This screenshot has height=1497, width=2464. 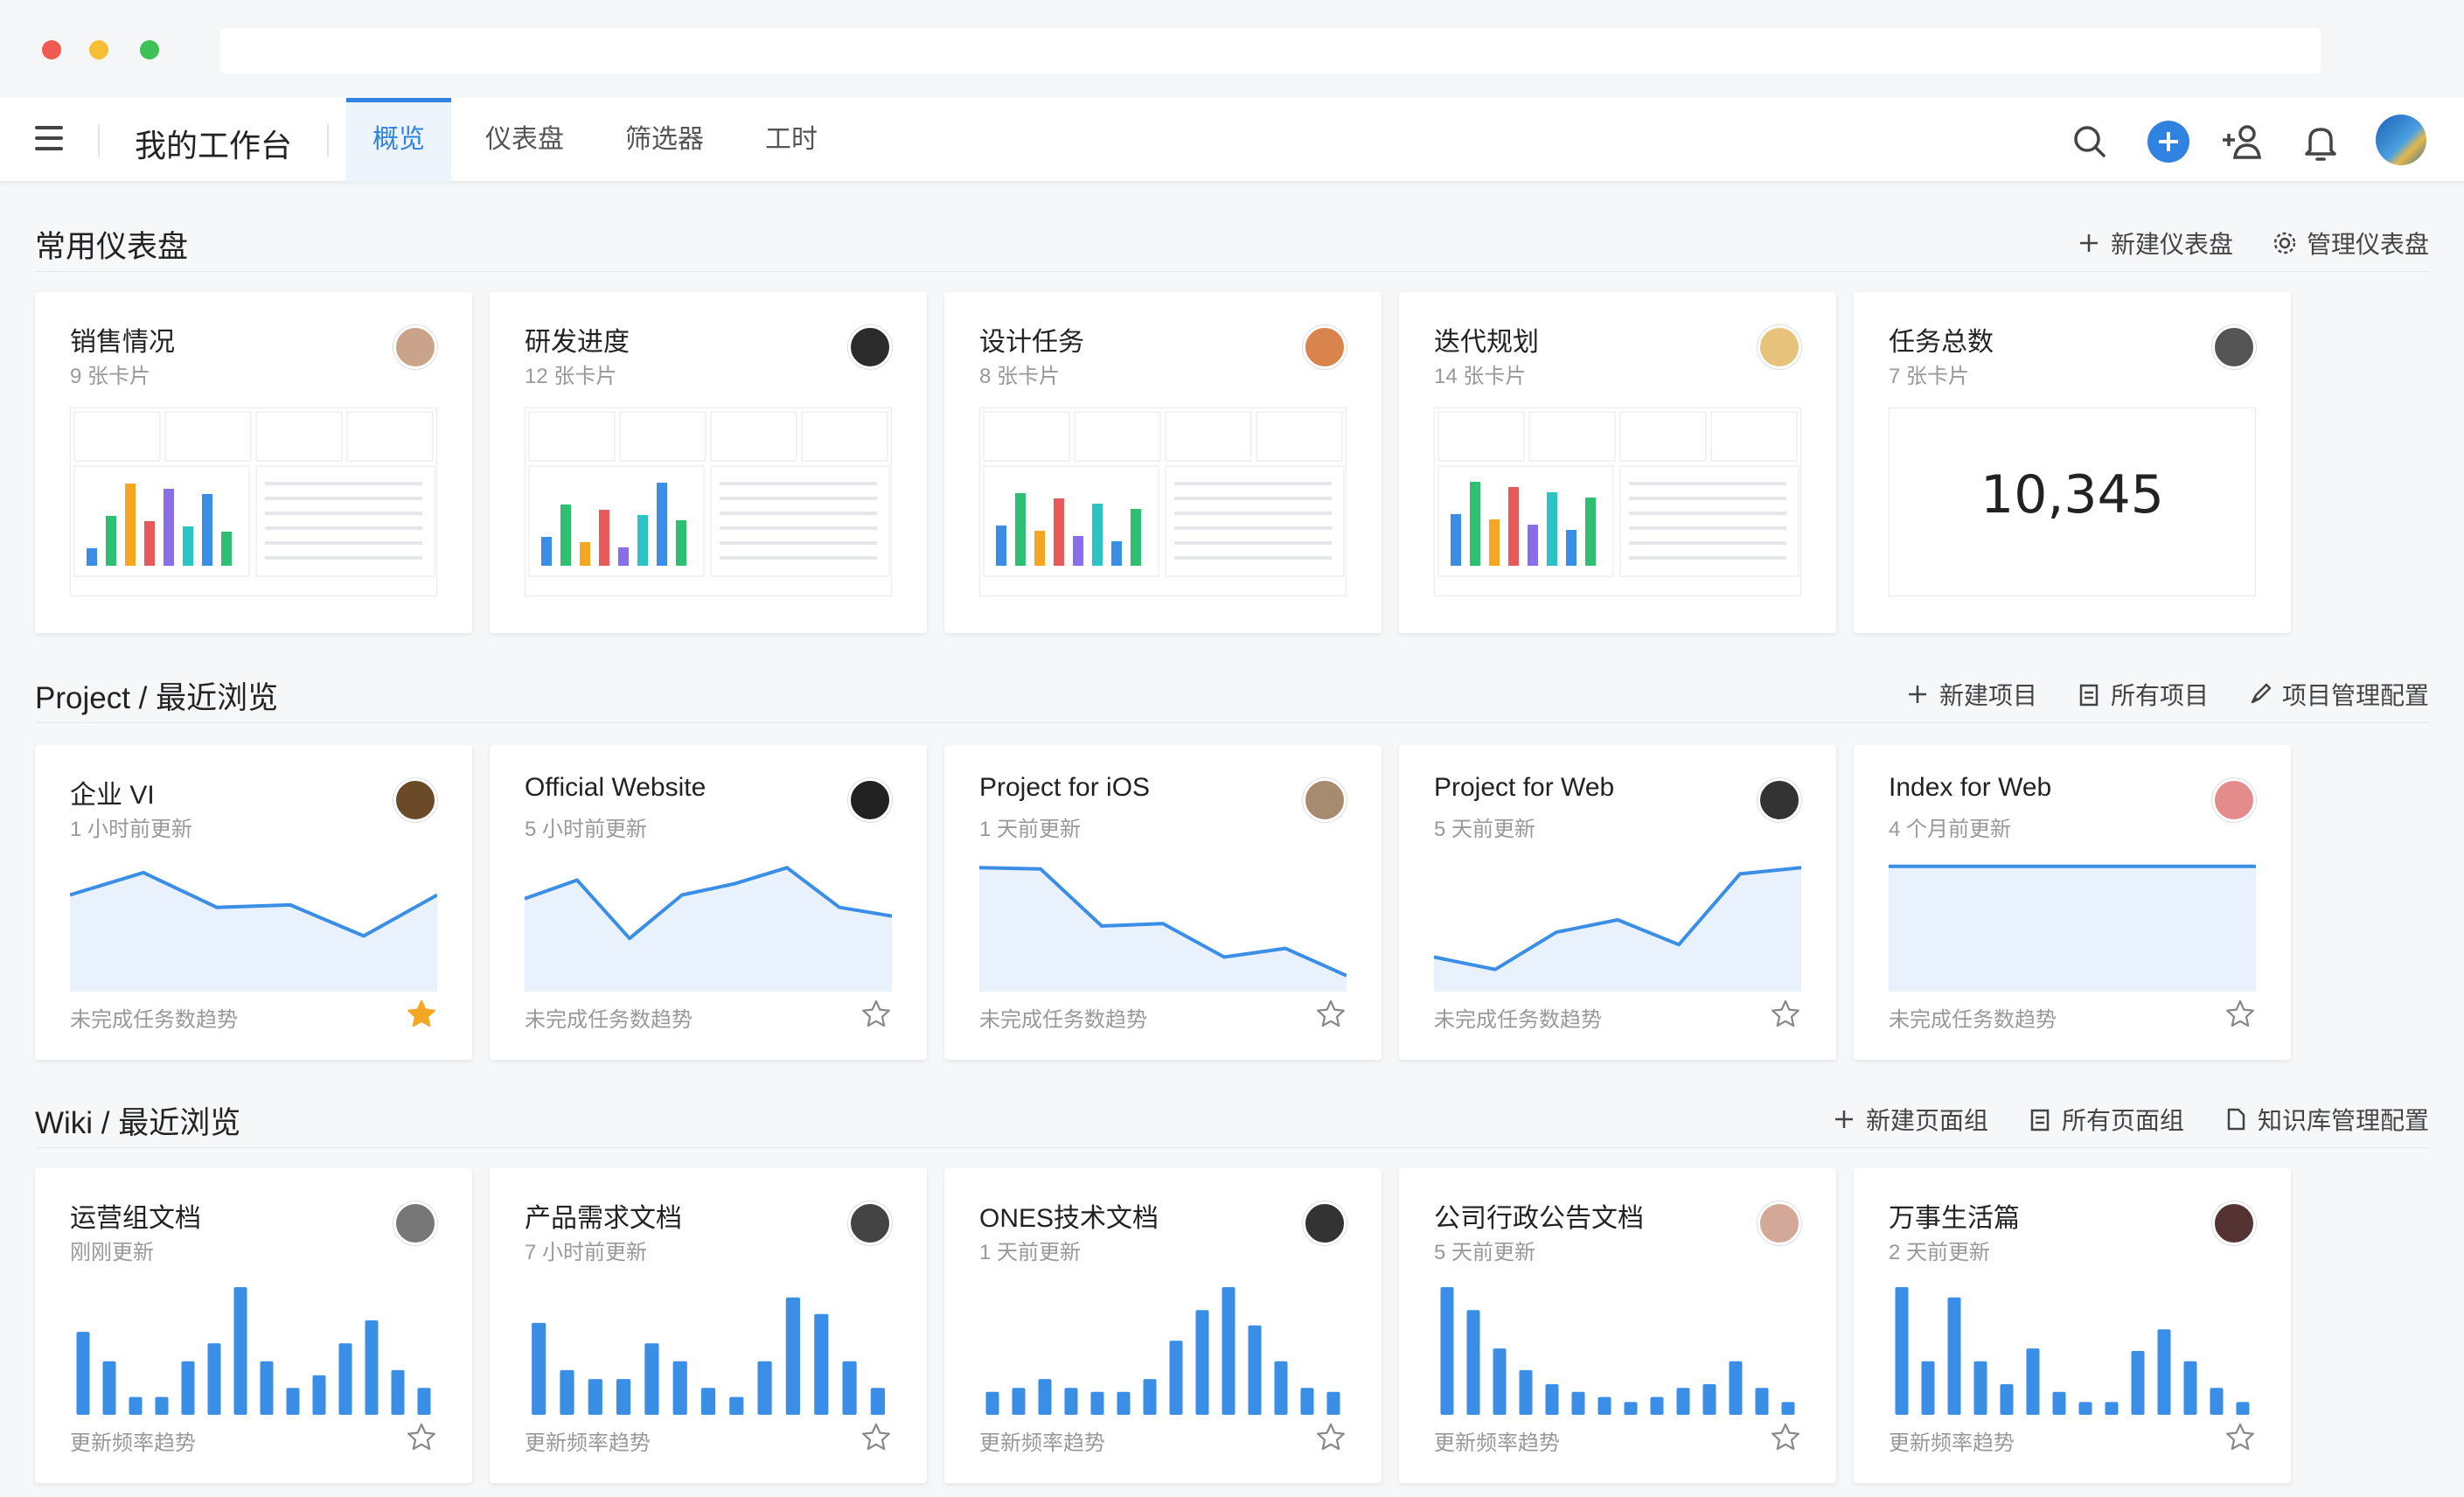 I want to click on card-title: Project for Web, so click(x=1524, y=788).